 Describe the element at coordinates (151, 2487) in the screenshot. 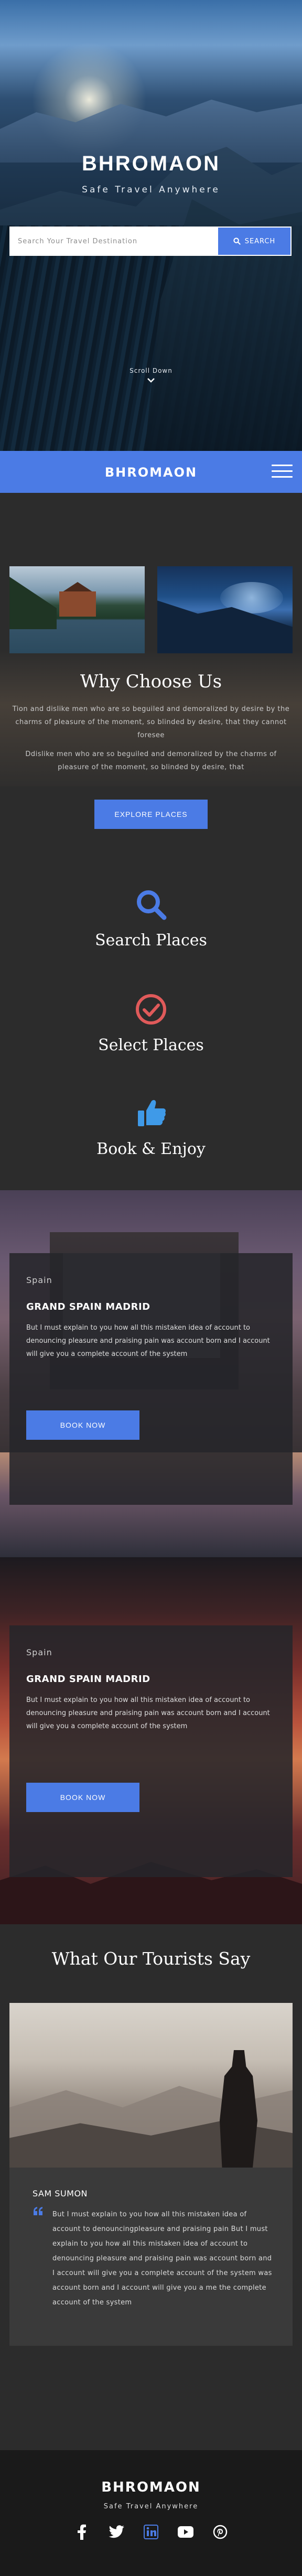

I see `footer-logo: BHROMAON` at that location.